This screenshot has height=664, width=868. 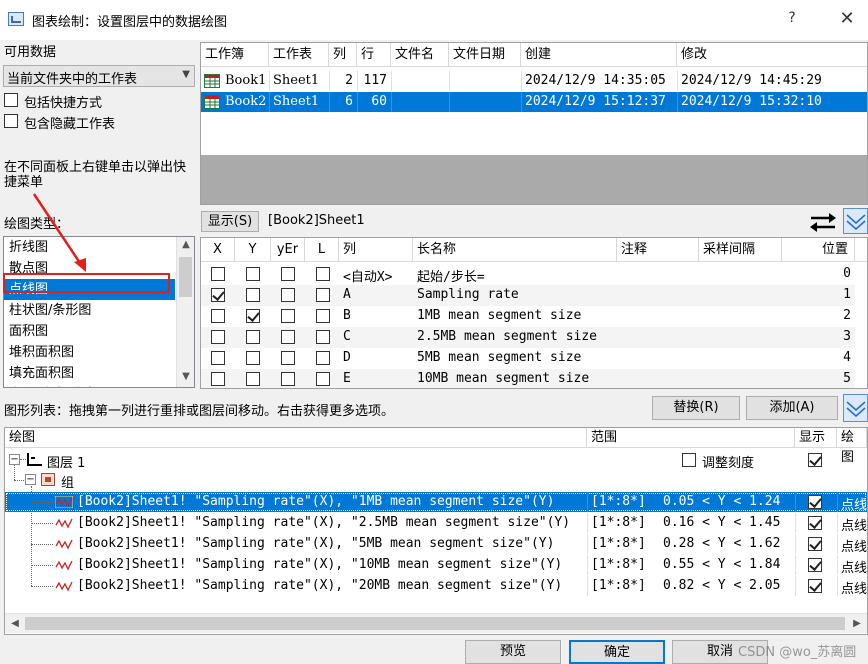 What do you see at coordinates (823, 222) in the screenshot?
I see `swap-icon` at bounding box center [823, 222].